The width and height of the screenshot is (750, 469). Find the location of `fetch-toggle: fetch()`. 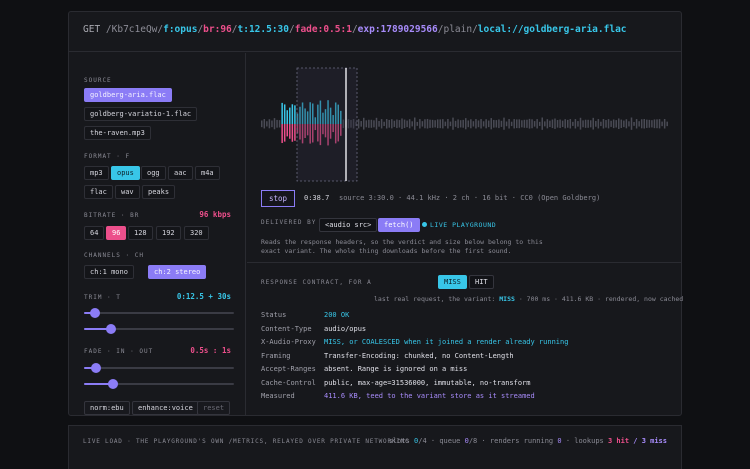

fetch-toggle: fetch() is located at coordinates (399, 225).